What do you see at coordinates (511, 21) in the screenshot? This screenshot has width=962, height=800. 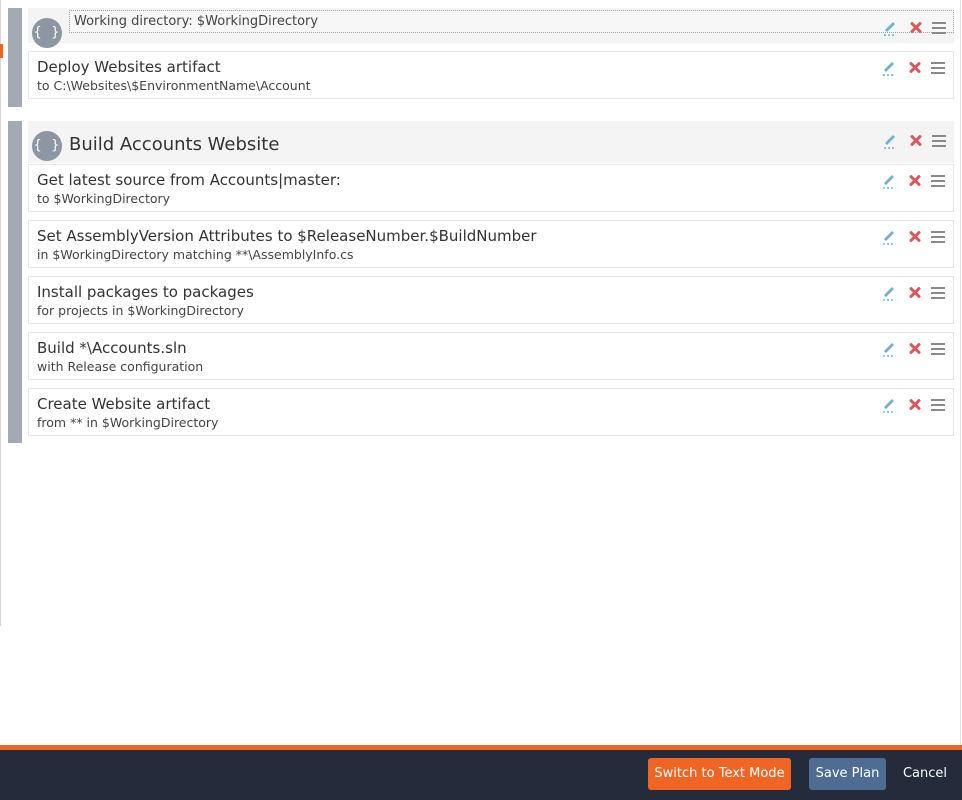 I see `working-directory-label: Working directory: $WorkingDirectory` at bounding box center [511, 21].